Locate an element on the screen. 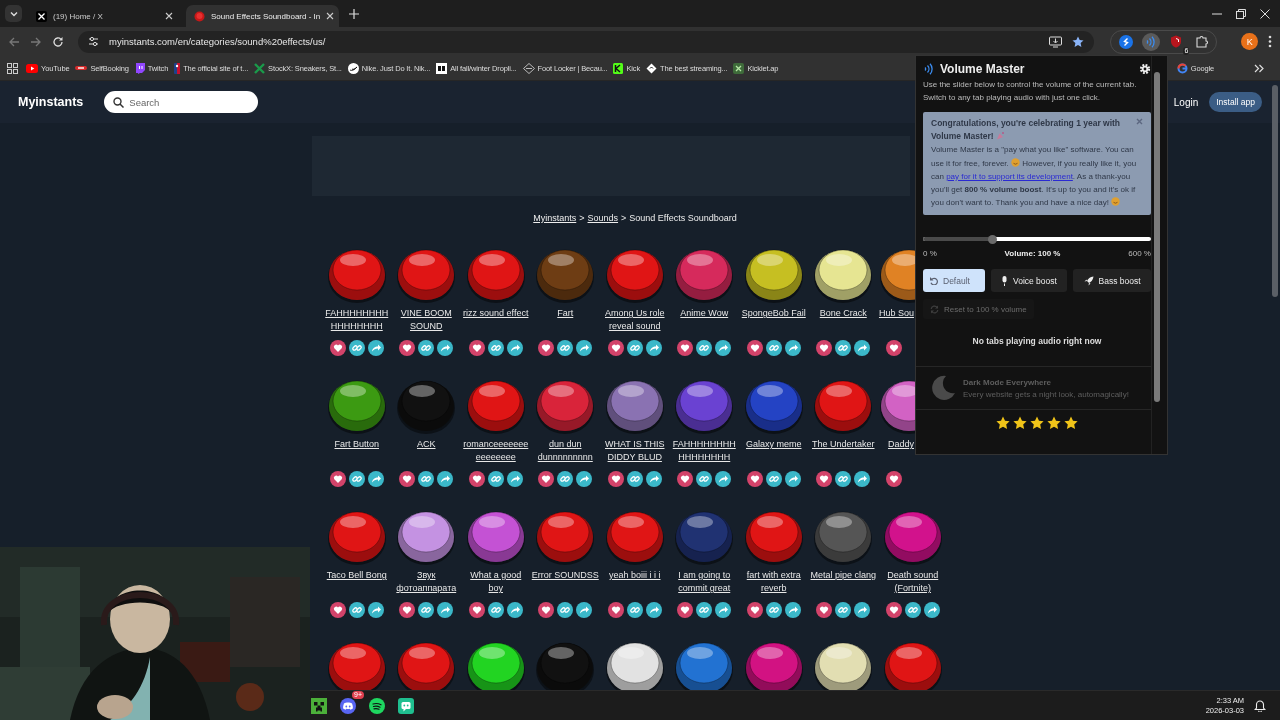 The height and width of the screenshot is (720, 1280). sound-link: Звук фотоаппарата is located at coordinates (426, 583).